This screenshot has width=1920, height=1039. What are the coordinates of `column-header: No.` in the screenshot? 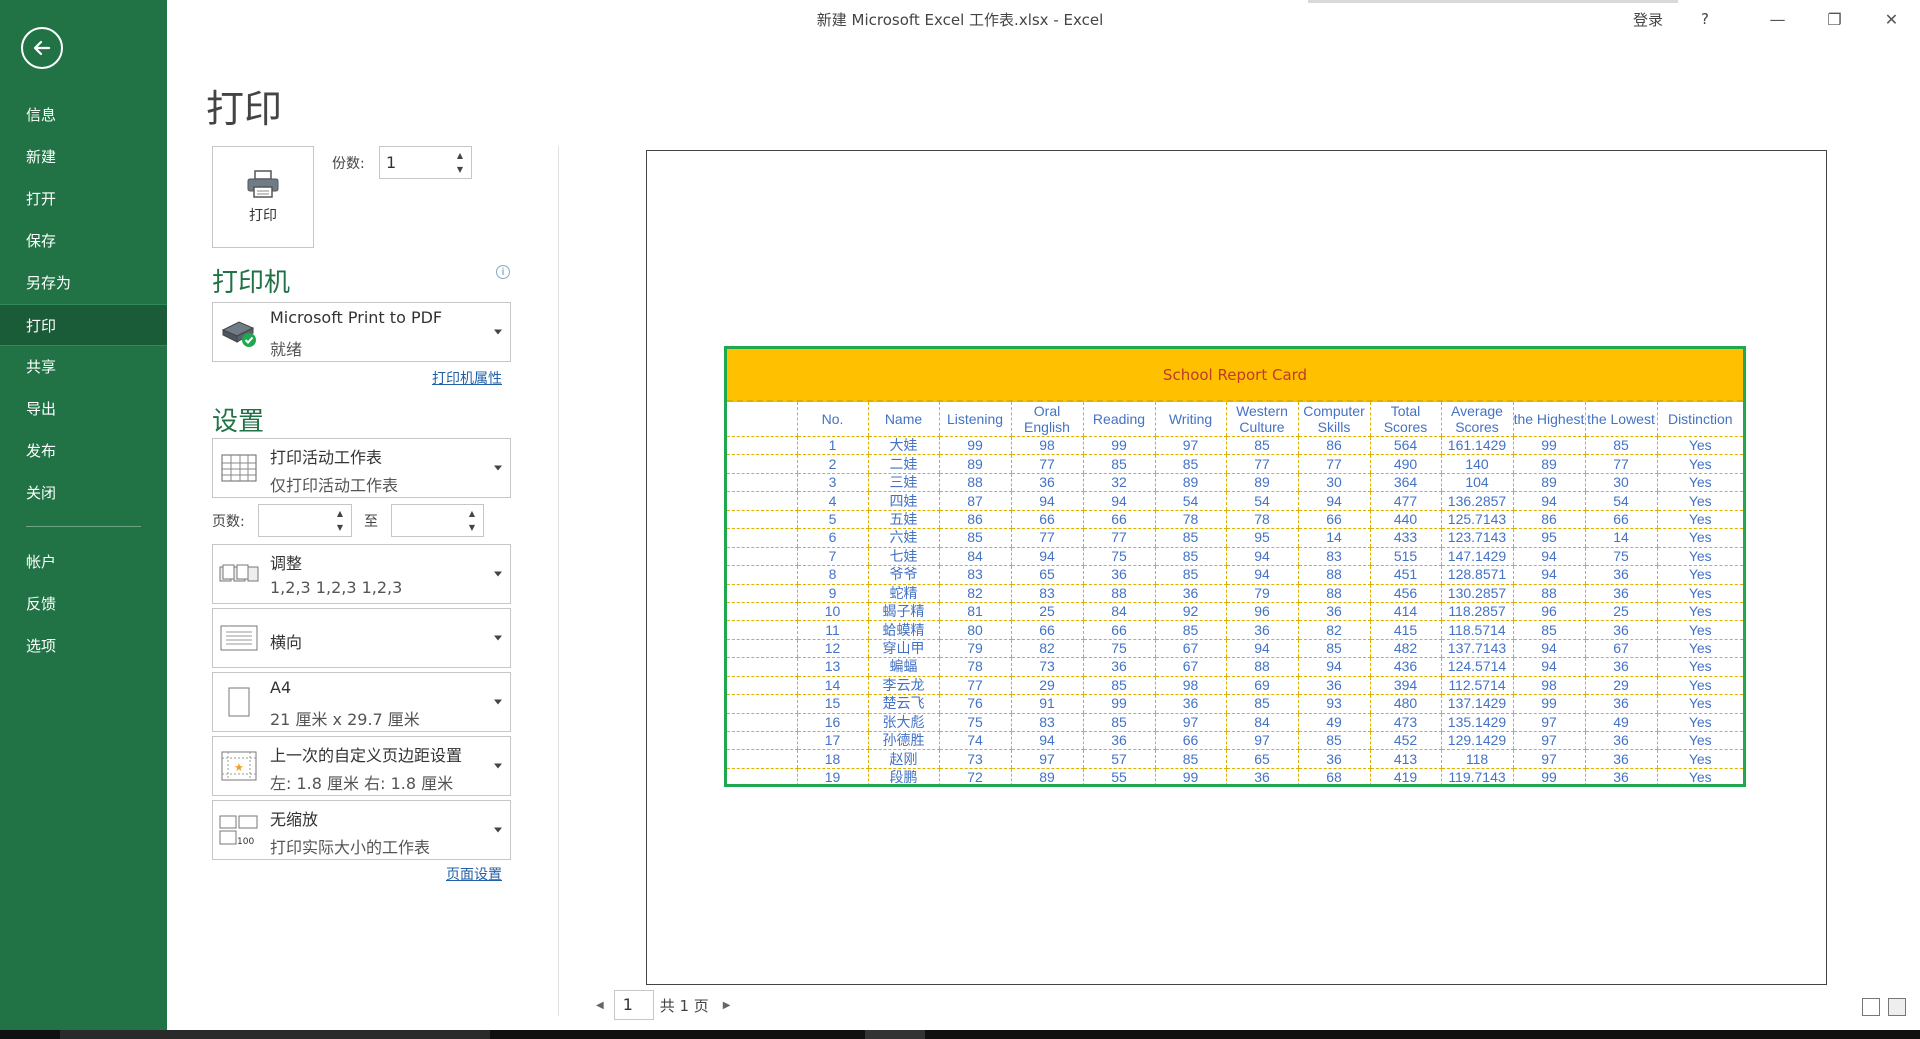 It's located at (832, 419).